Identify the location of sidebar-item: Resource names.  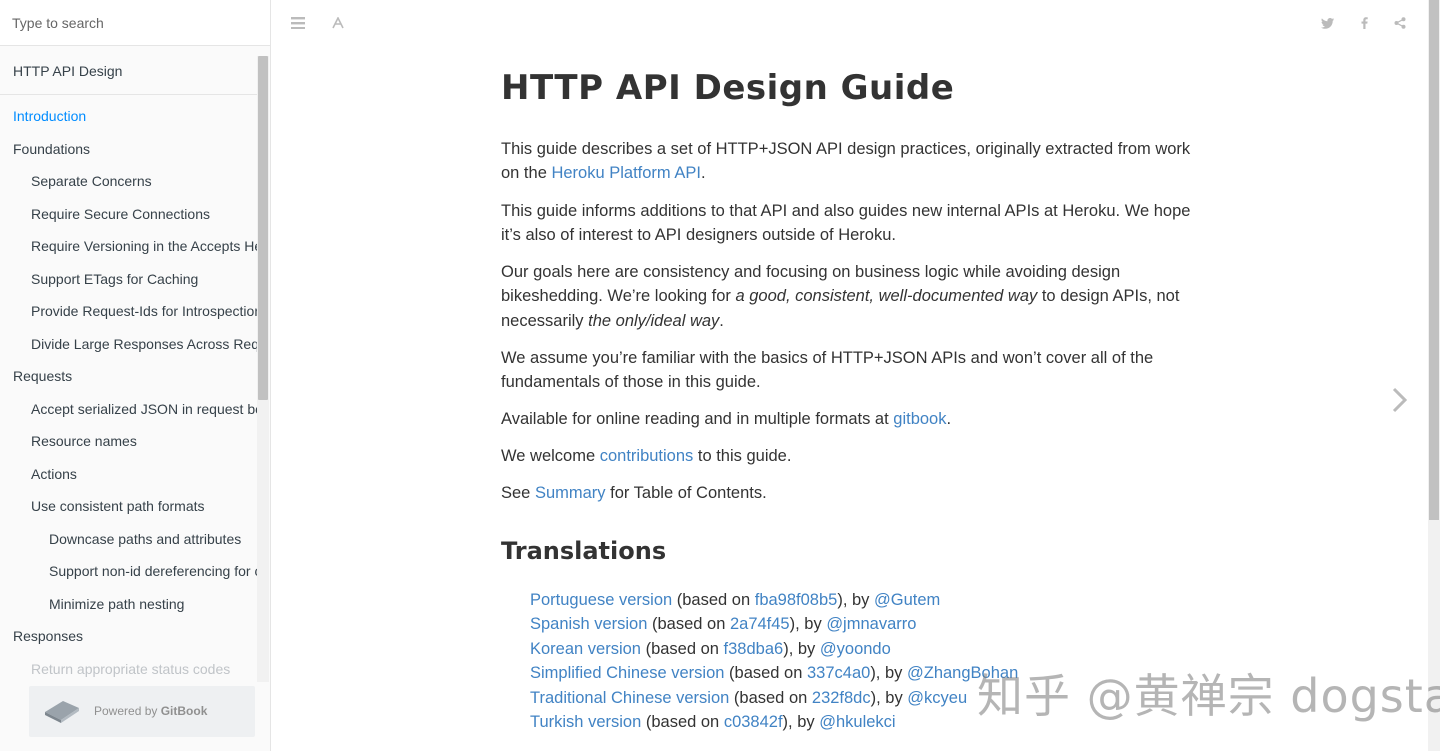
(128, 442).